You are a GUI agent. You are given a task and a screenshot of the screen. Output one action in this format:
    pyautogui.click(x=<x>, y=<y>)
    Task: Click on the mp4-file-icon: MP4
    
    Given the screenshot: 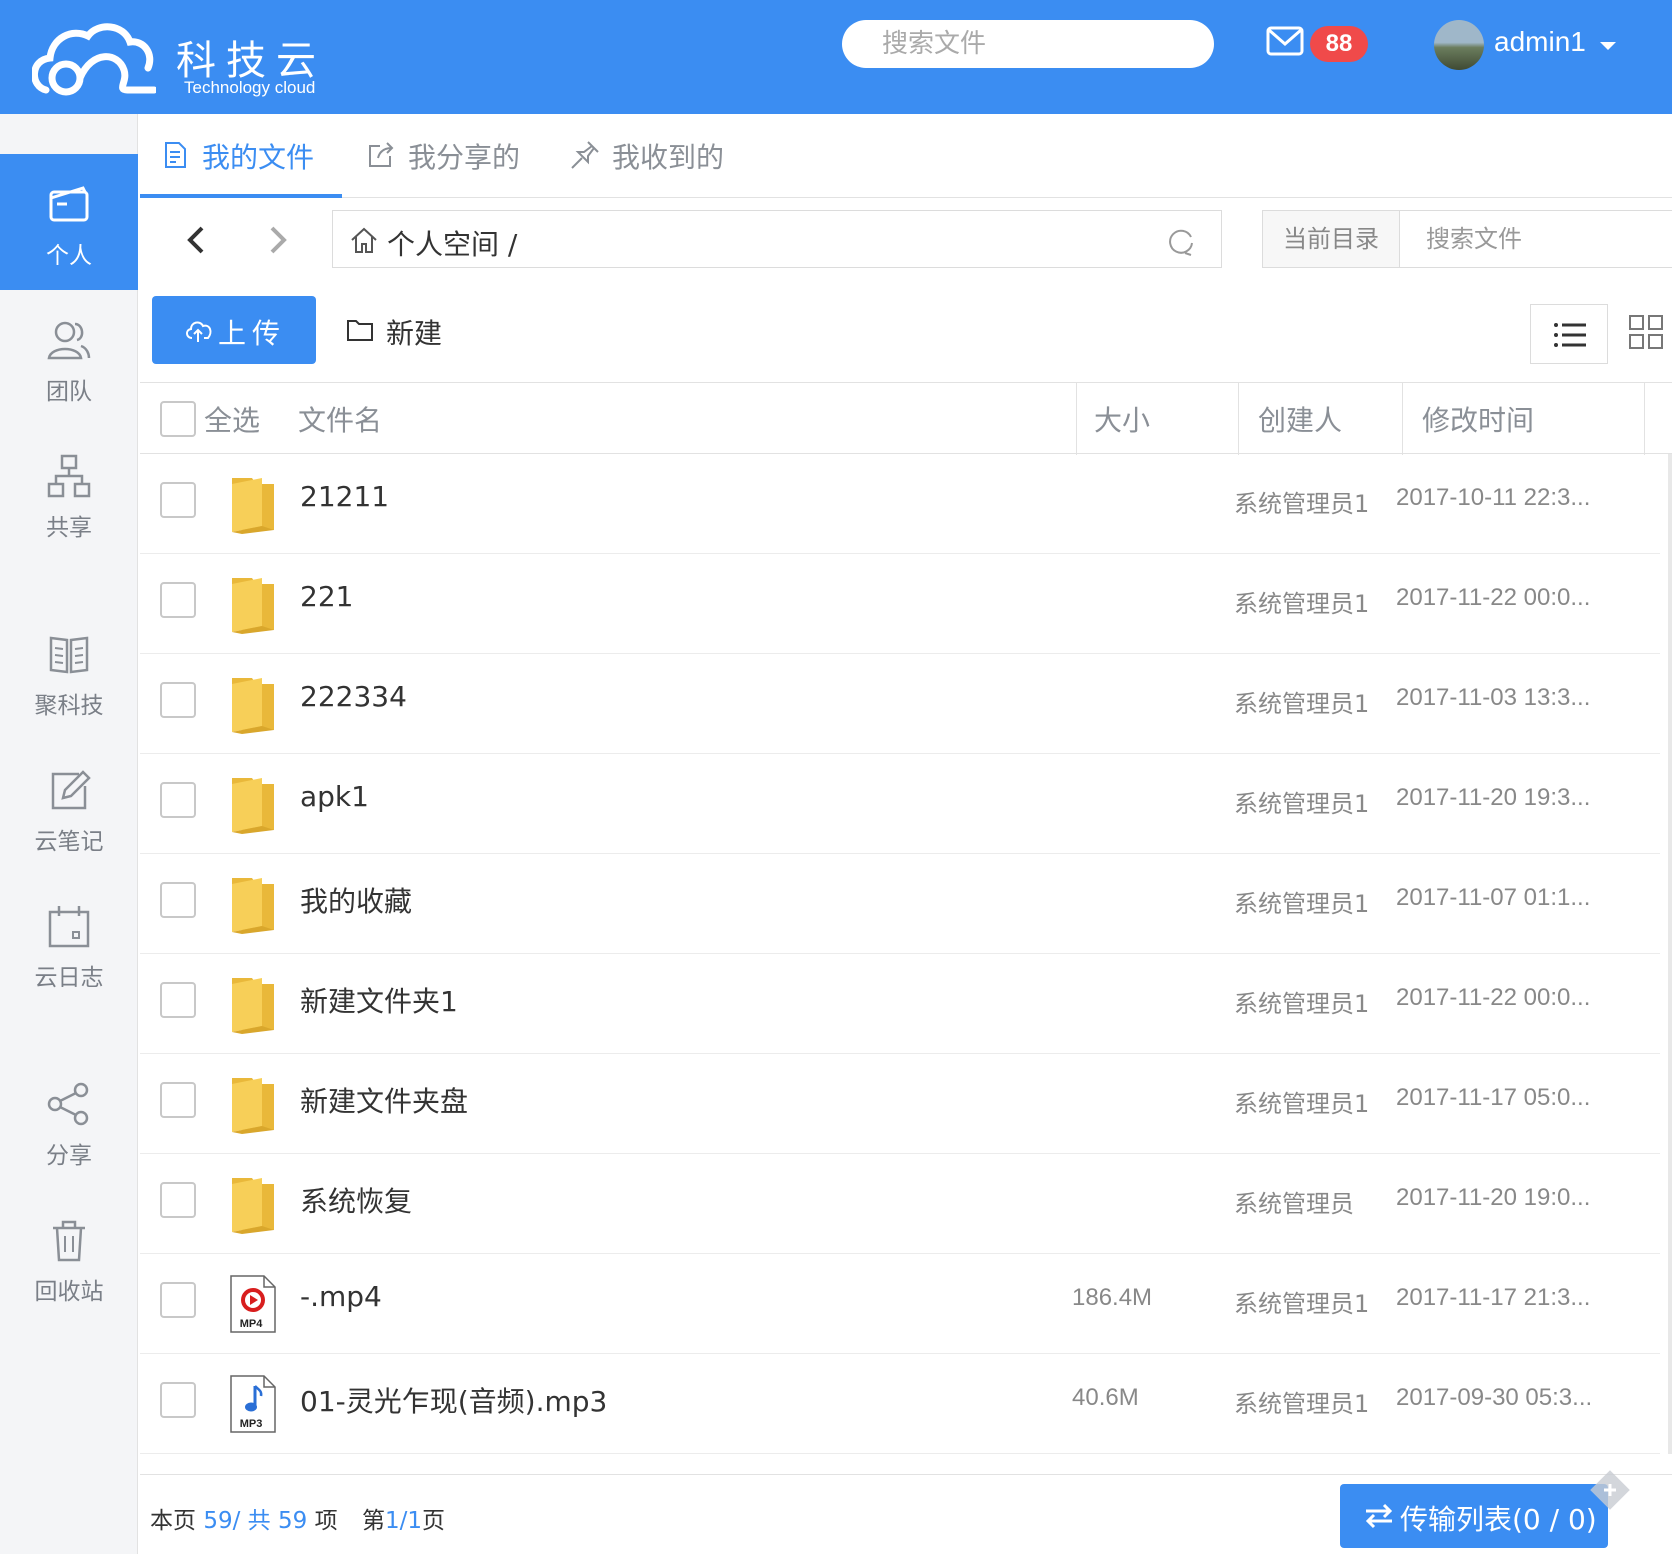 What is the action you would take?
    pyautogui.click(x=253, y=1304)
    